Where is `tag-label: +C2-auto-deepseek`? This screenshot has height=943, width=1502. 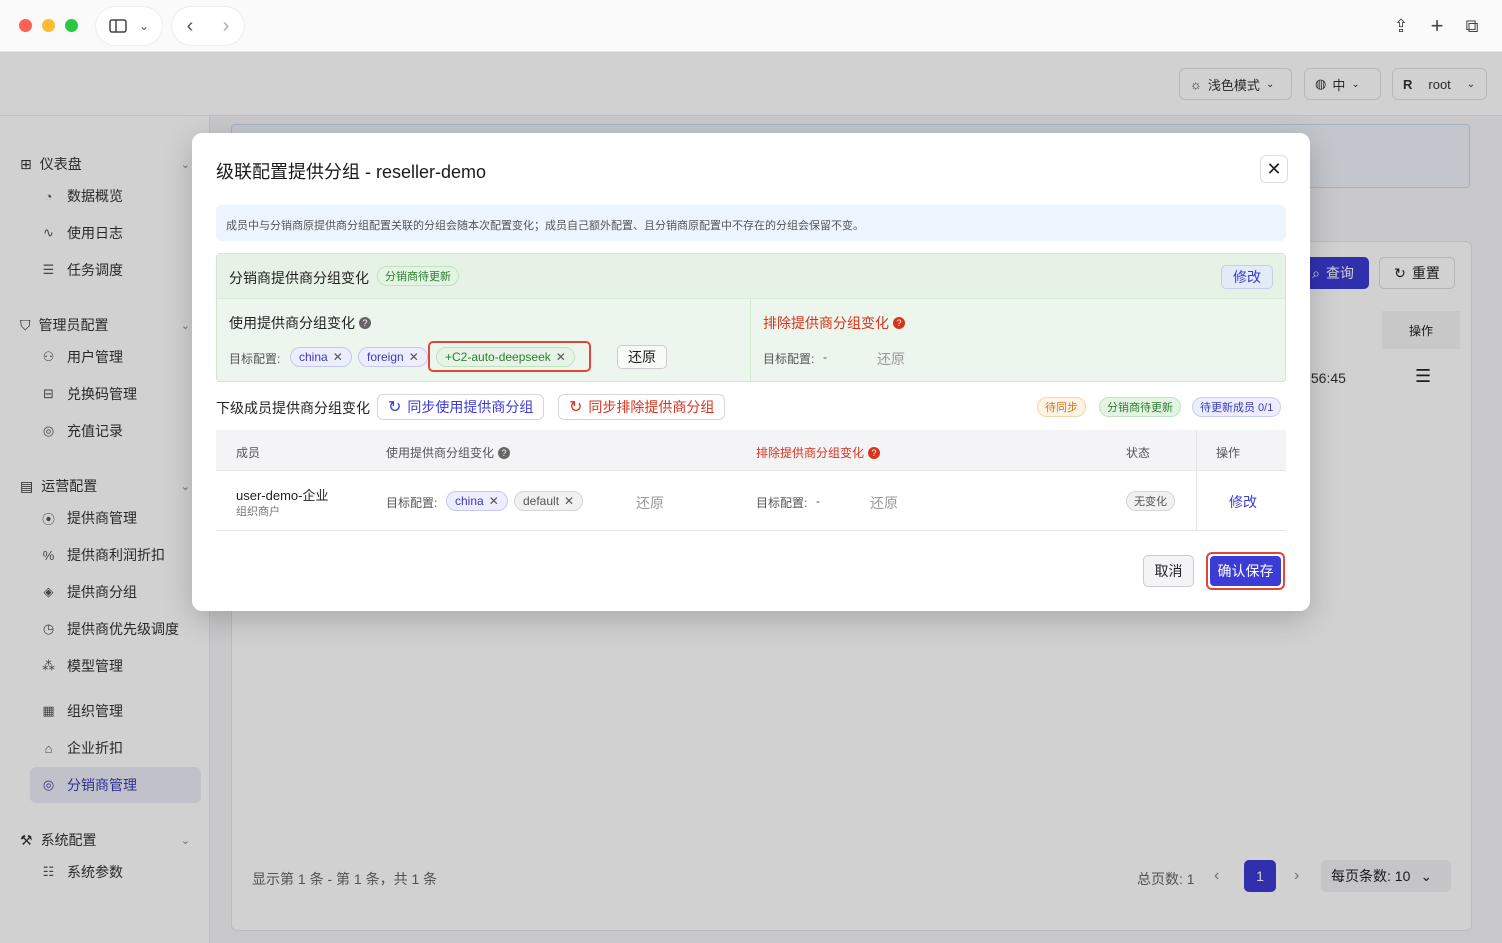 tag-label: +C2-auto-deepseek is located at coordinates (498, 357).